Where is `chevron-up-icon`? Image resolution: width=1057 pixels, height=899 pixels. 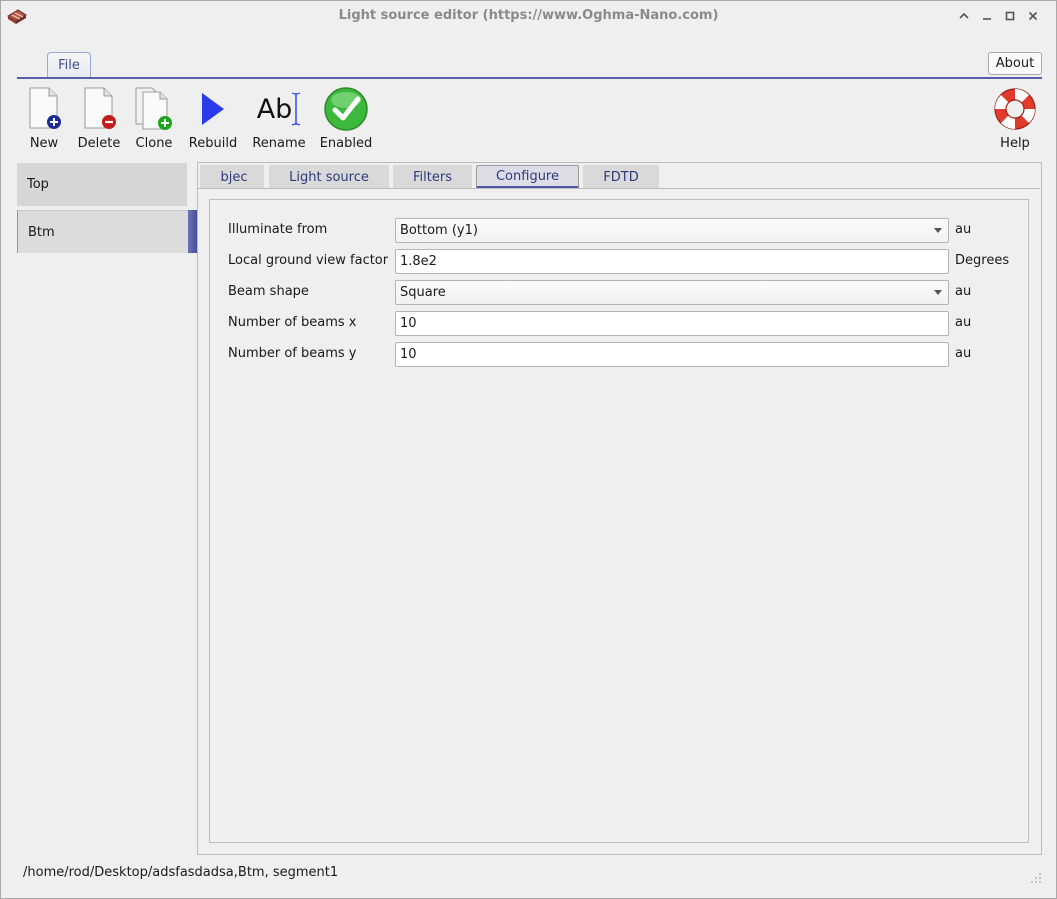 chevron-up-icon is located at coordinates (964, 16).